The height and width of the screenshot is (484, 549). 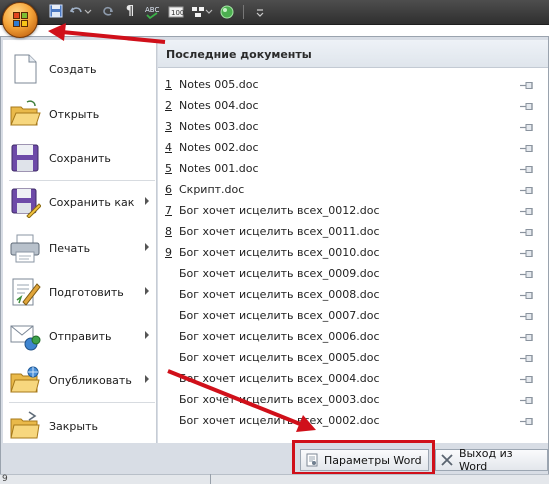 I want to click on recent-document-item: Бог хочет исцелить всех_0009.doc, so click(x=353, y=273).